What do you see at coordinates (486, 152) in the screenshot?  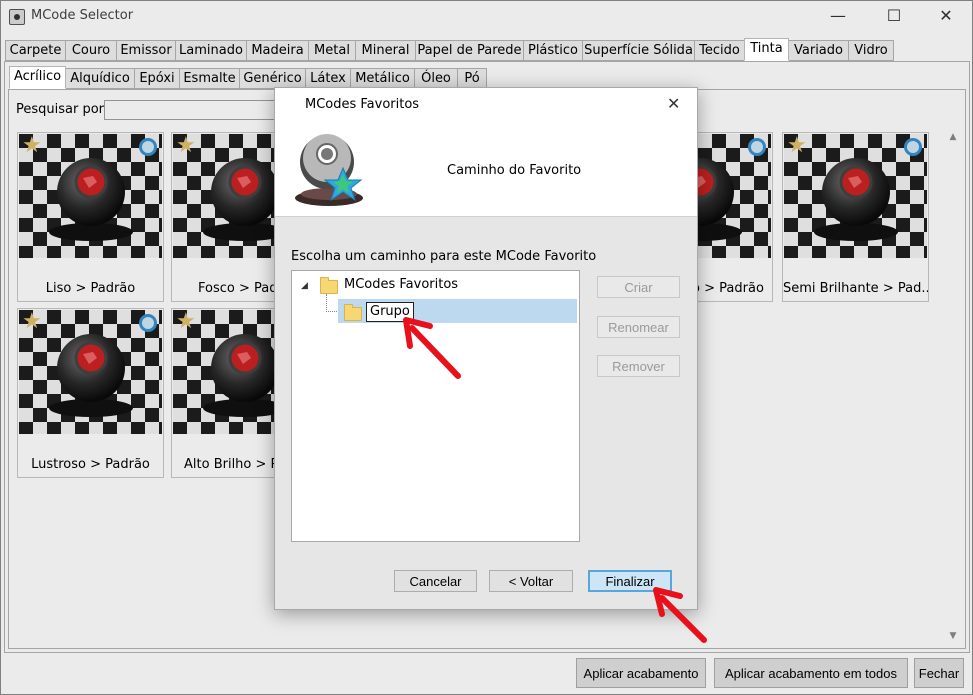 I see `dialog-header: MCodes Favoritos ✕ Caminho do Favorito` at bounding box center [486, 152].